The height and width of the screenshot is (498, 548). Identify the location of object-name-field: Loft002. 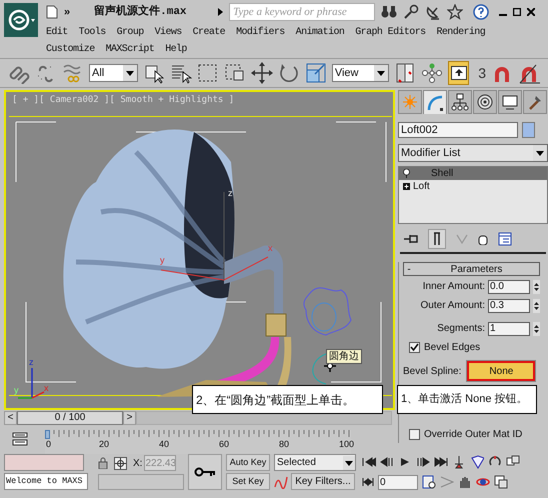
(458, 130).